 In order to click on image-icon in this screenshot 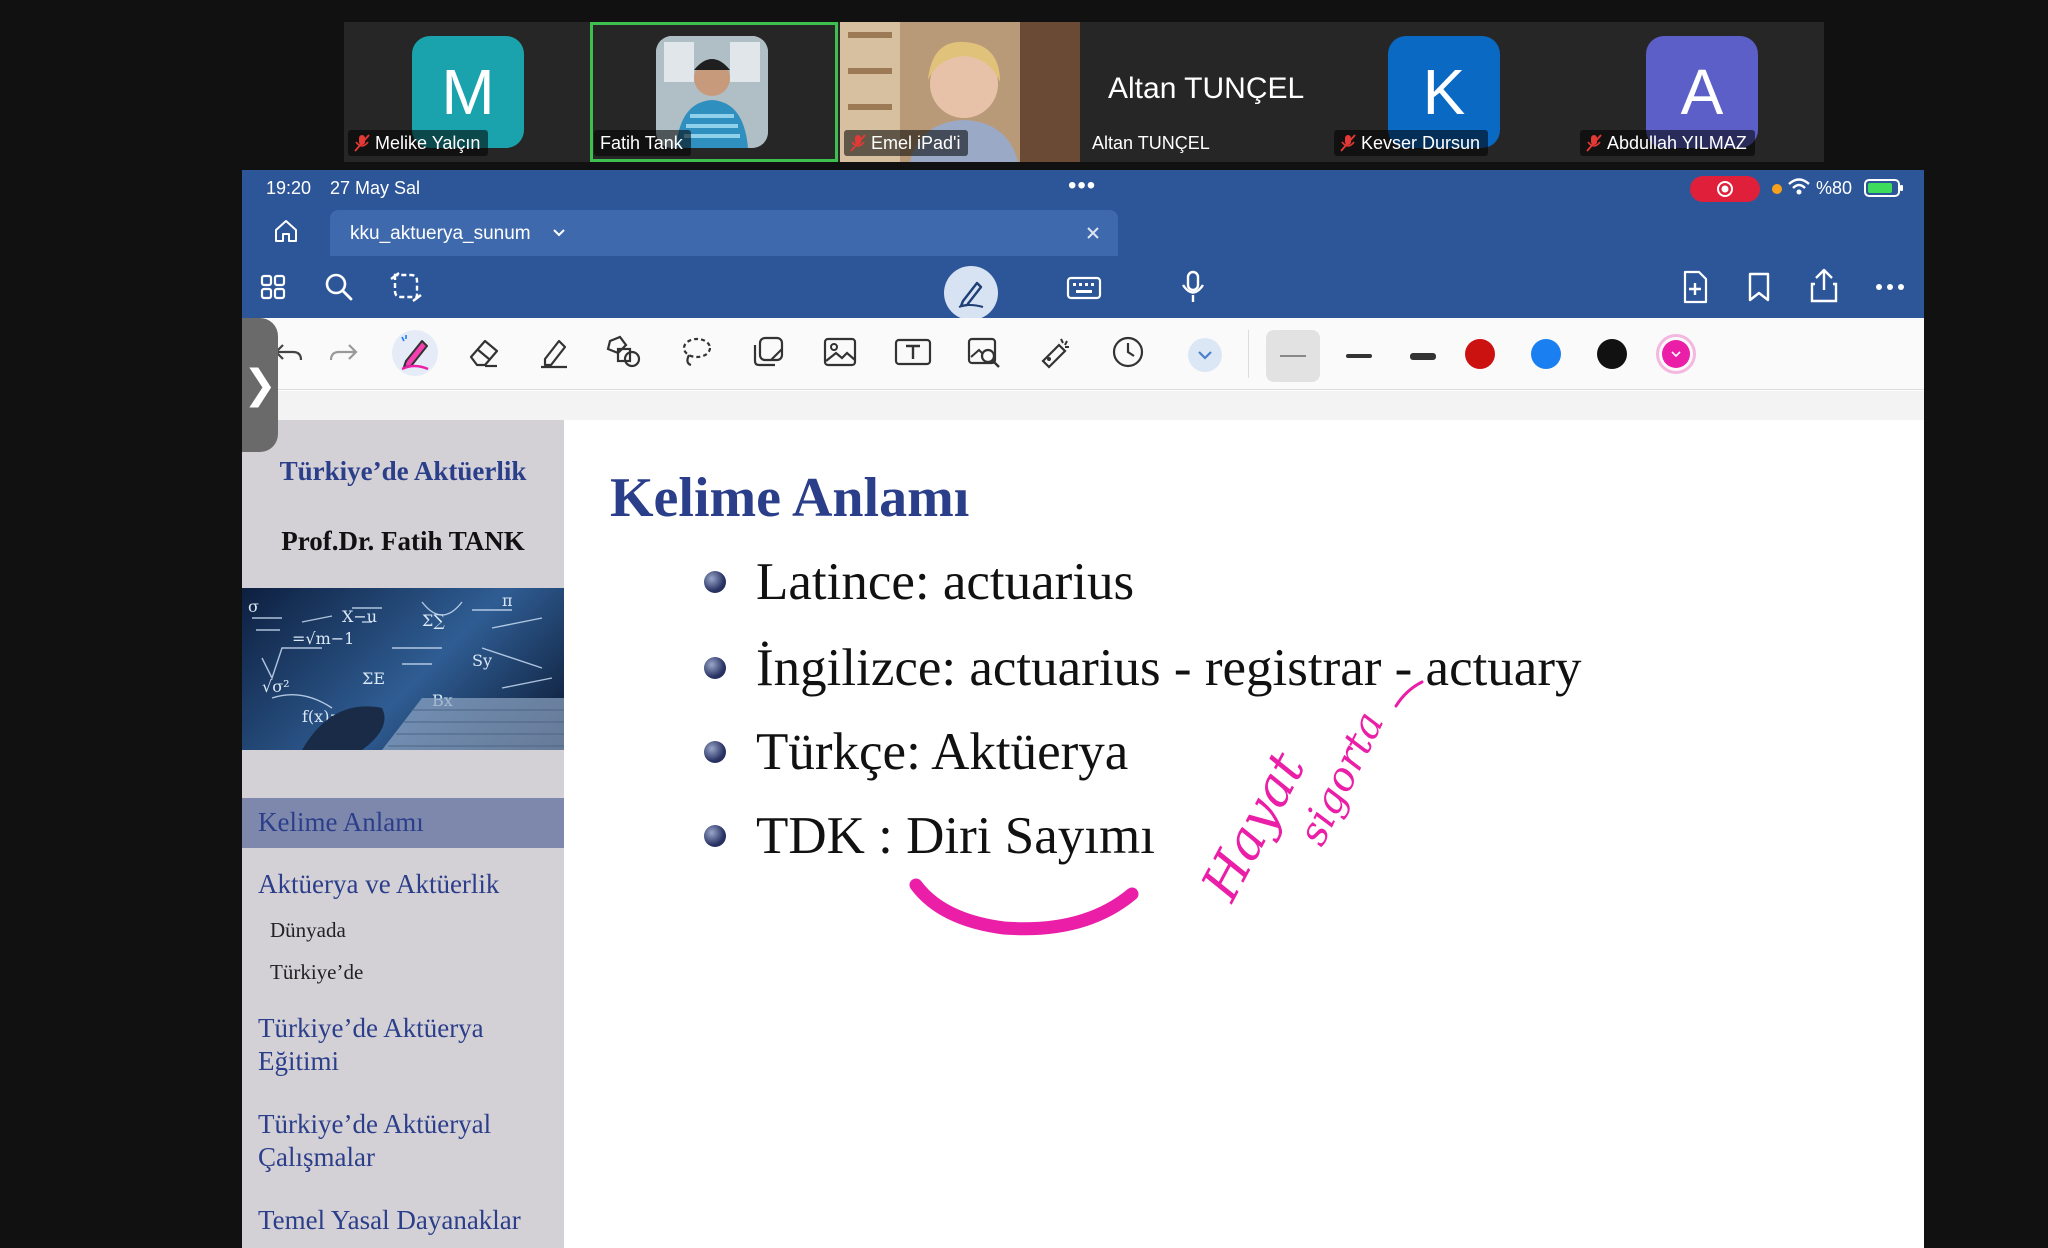, I will do `click(840, 352)`.